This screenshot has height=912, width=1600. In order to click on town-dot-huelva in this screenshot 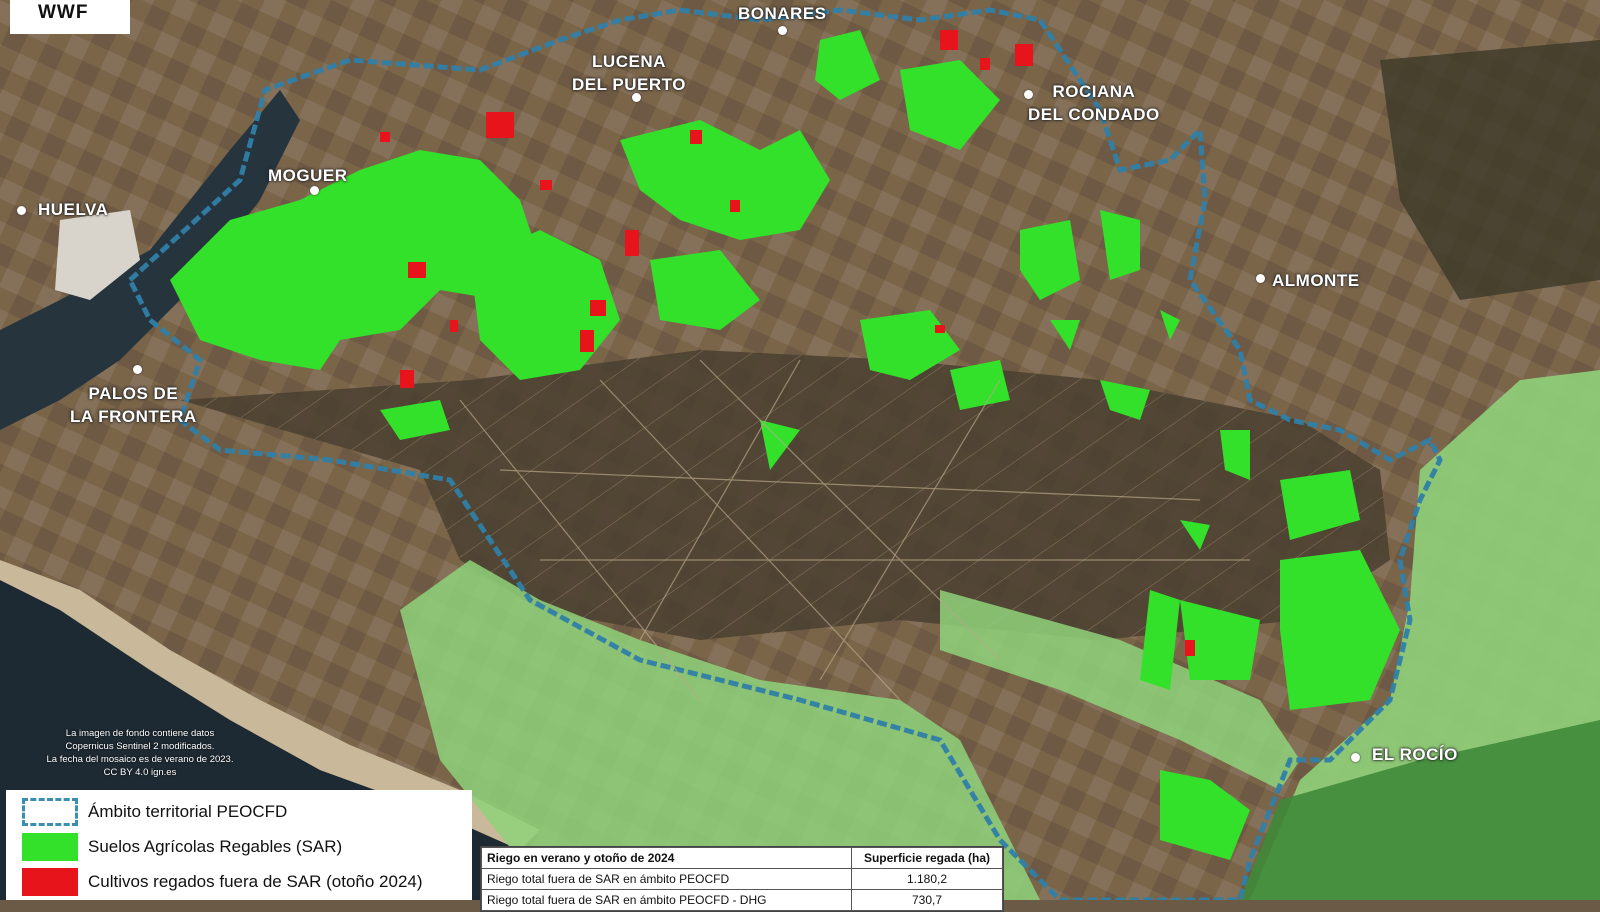, I will do `click(21, 210)`.